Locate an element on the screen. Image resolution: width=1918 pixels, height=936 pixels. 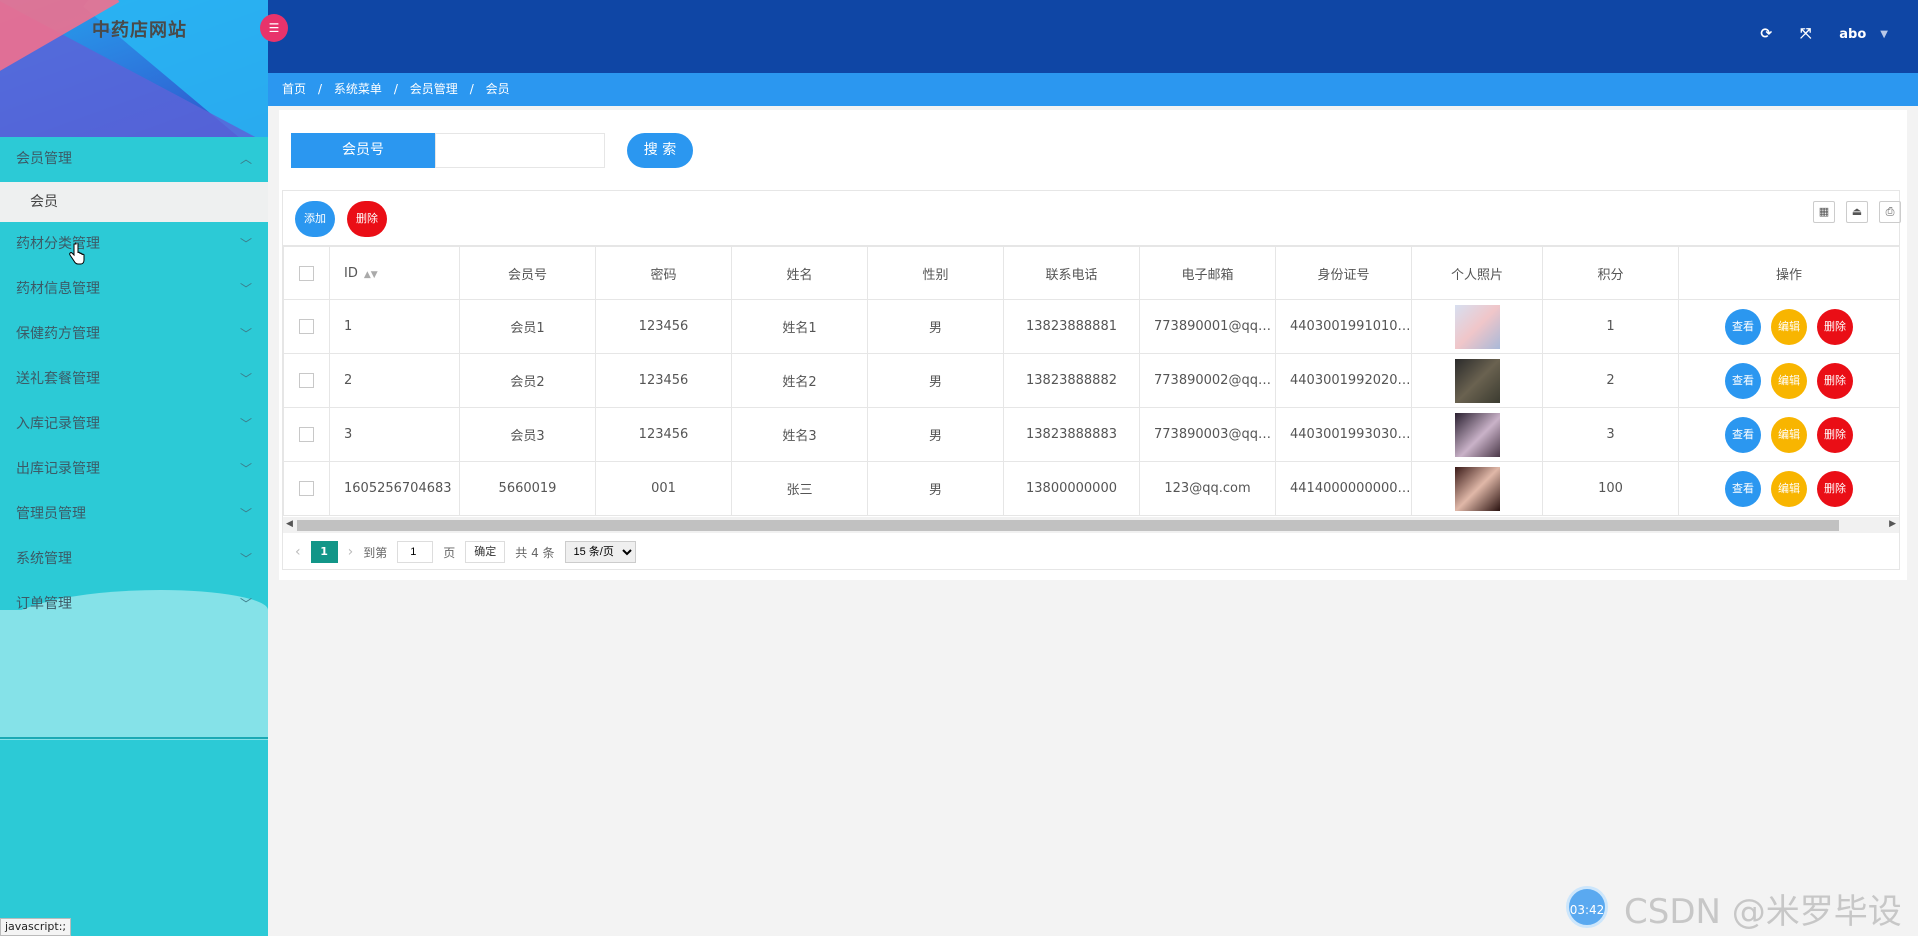
add-button: 添加 is located at coordinates (315, 219).